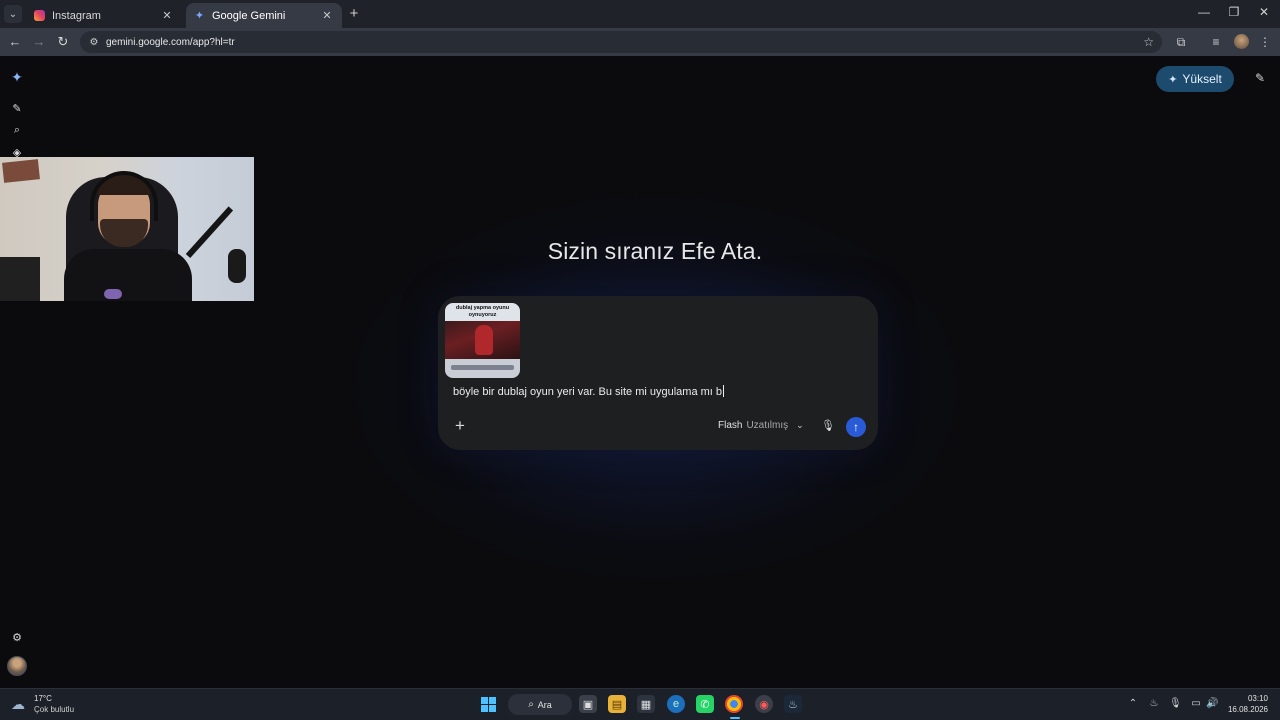 The height and width of the screenshot is (720, 1280). I want to click on address-bar: ⚙ gemini.google.com/app?hl=tr ☆, so click(621, 42).